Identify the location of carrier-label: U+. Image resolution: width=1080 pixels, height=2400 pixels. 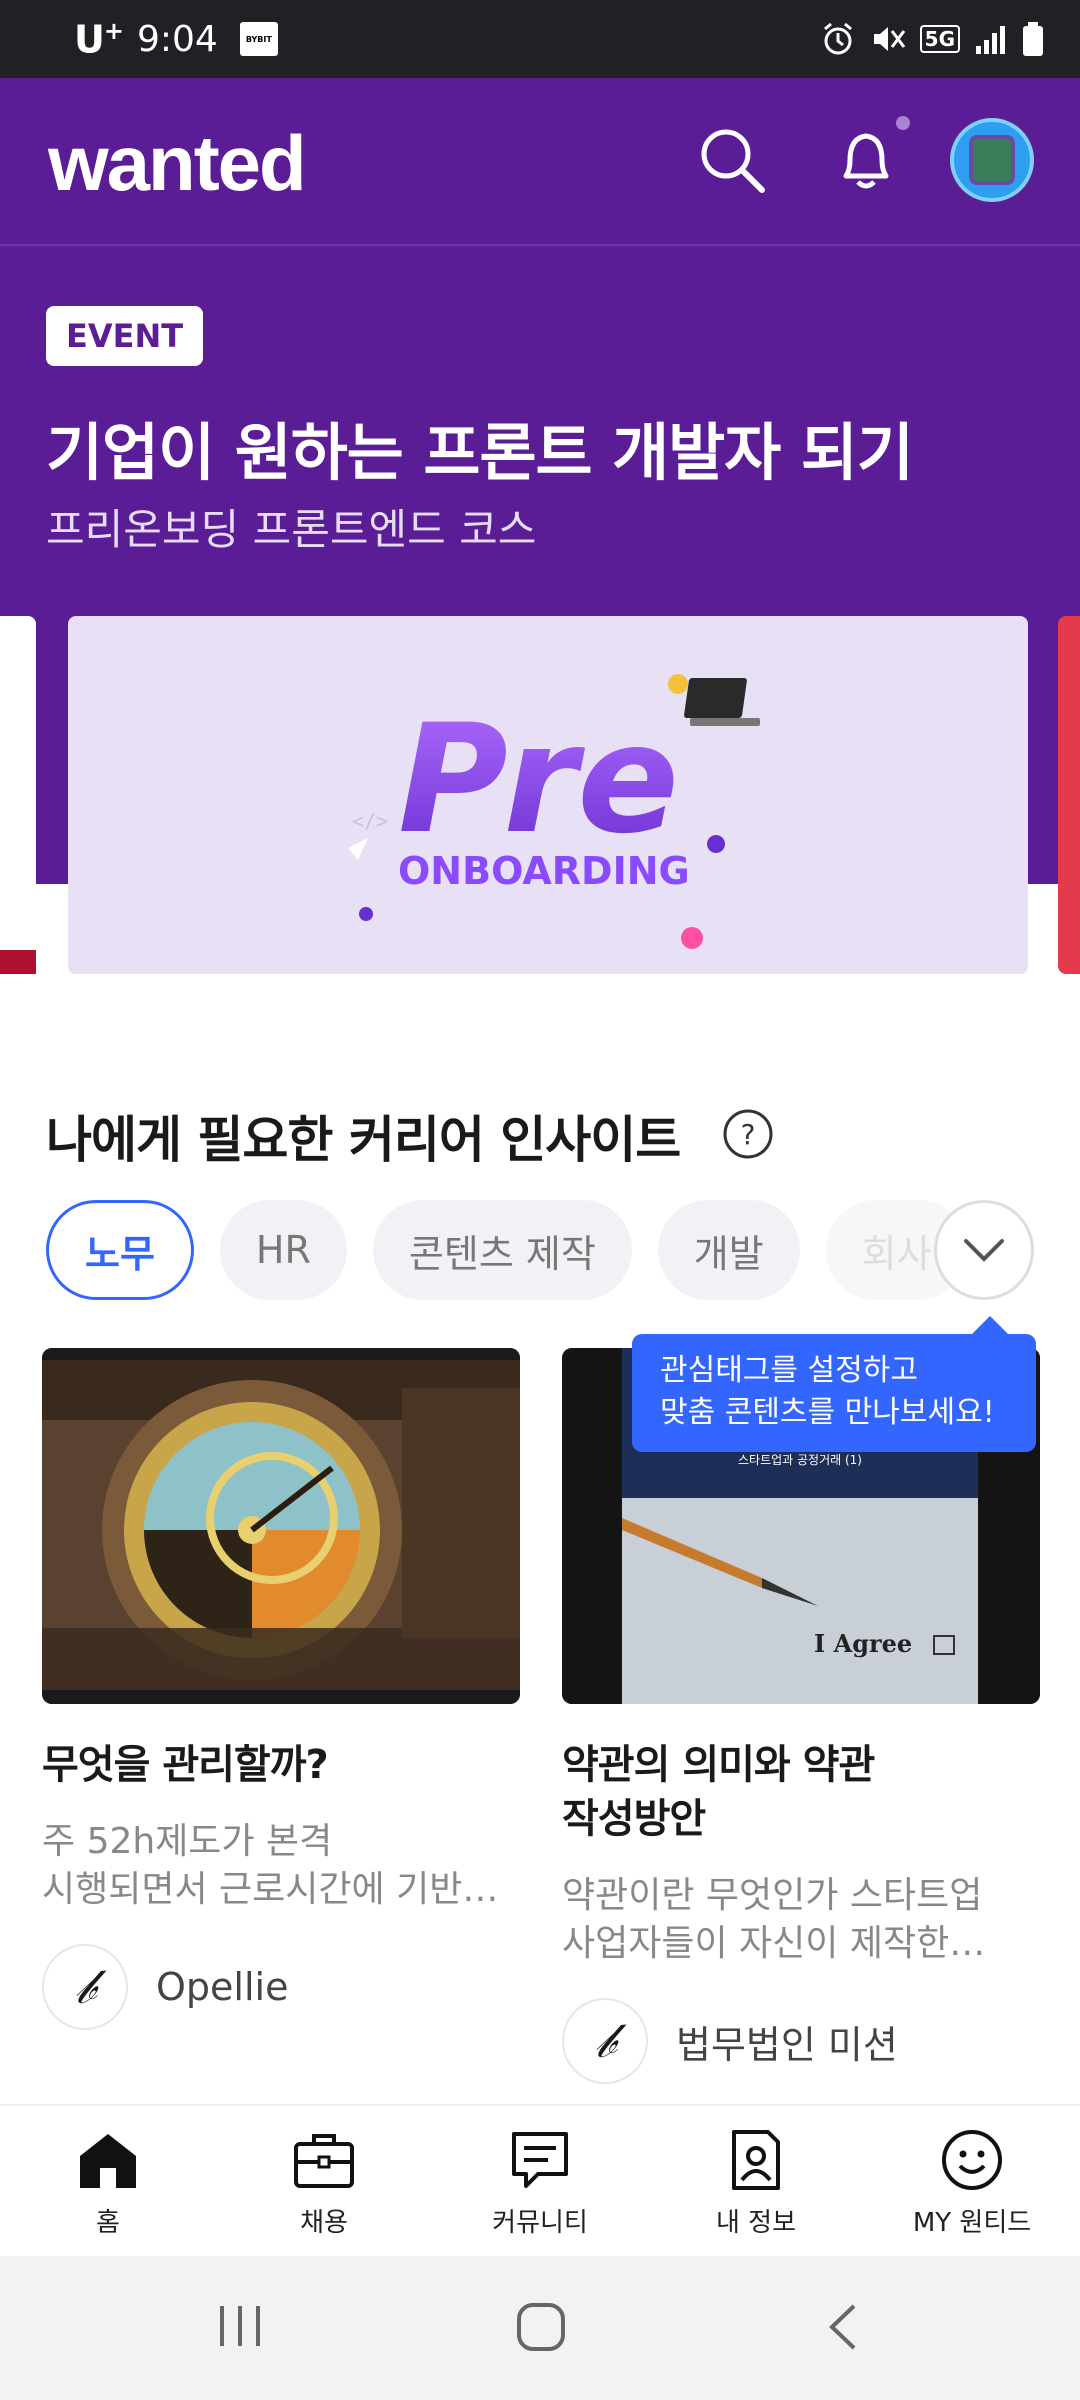
(99, 39).